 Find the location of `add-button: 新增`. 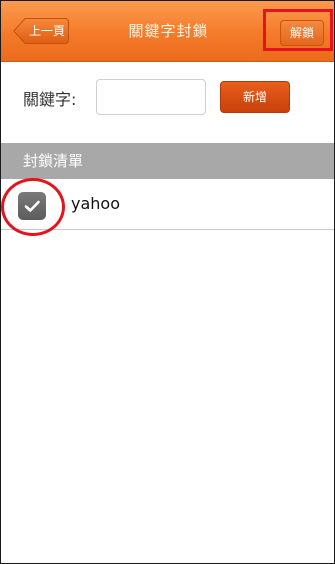

add-button: 新增 is located at coordinates (255, 97).